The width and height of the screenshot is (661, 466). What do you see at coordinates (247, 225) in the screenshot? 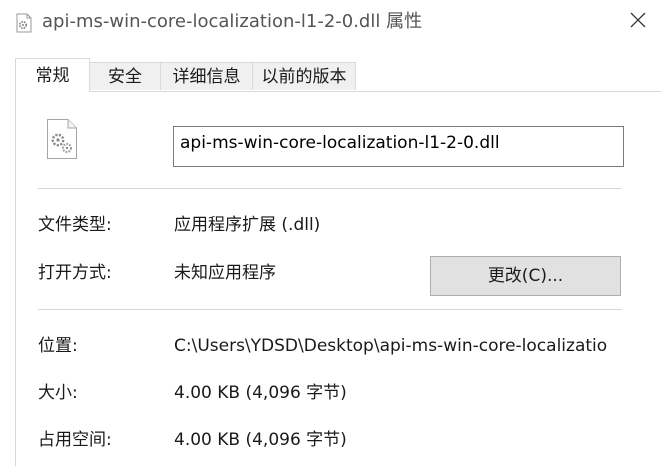
I see `file-type-value: 应用程序扩展 (.dll)` at bounding box center [247, 225].